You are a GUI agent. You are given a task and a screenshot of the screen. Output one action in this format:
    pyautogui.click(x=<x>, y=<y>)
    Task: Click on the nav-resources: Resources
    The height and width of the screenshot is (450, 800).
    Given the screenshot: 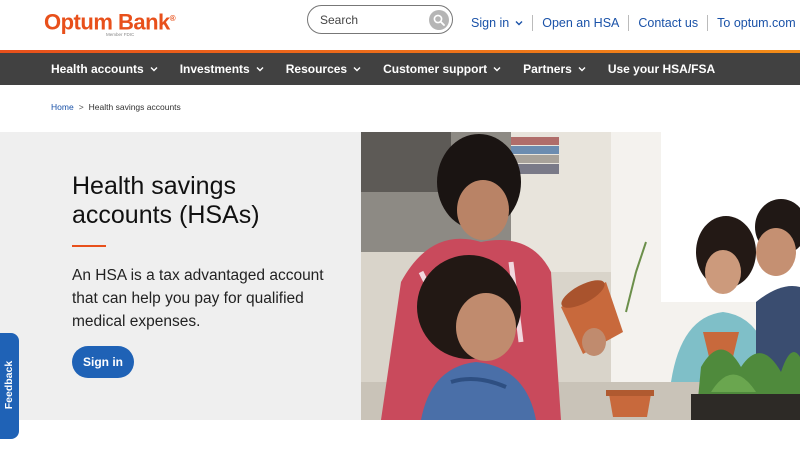 What is the action you would take?
    pyautogui.click(x=323, y=69)
    